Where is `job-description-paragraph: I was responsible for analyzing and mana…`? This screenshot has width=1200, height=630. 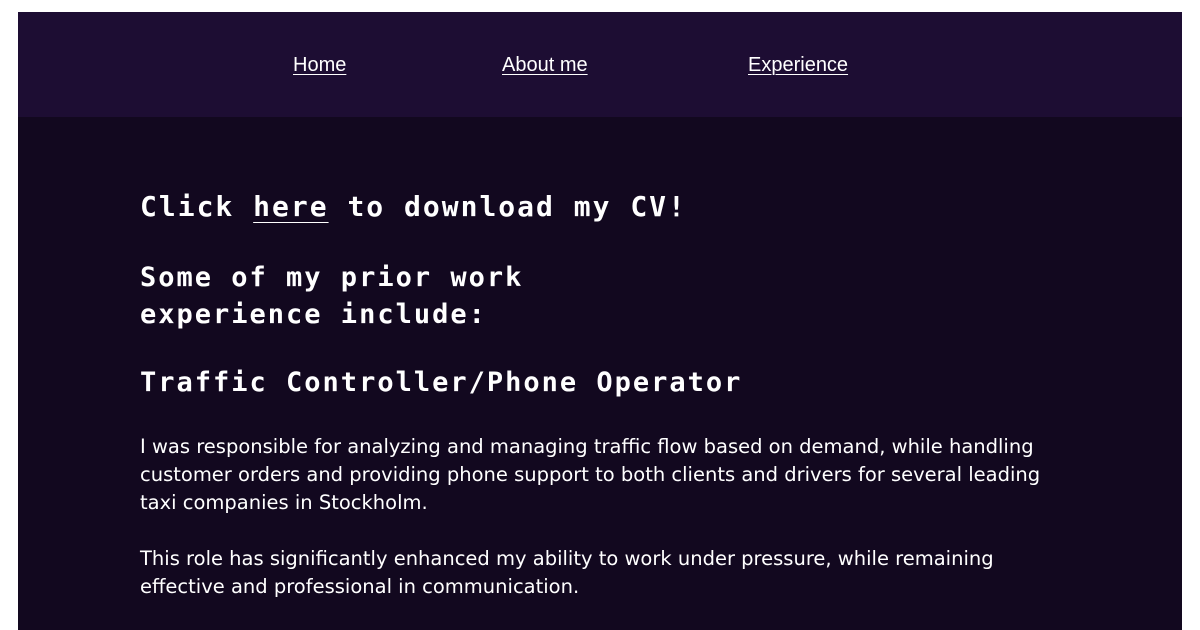
job-description-paragraph: I was responsible for analyzing and mana… is located at coordinates (590, 474).